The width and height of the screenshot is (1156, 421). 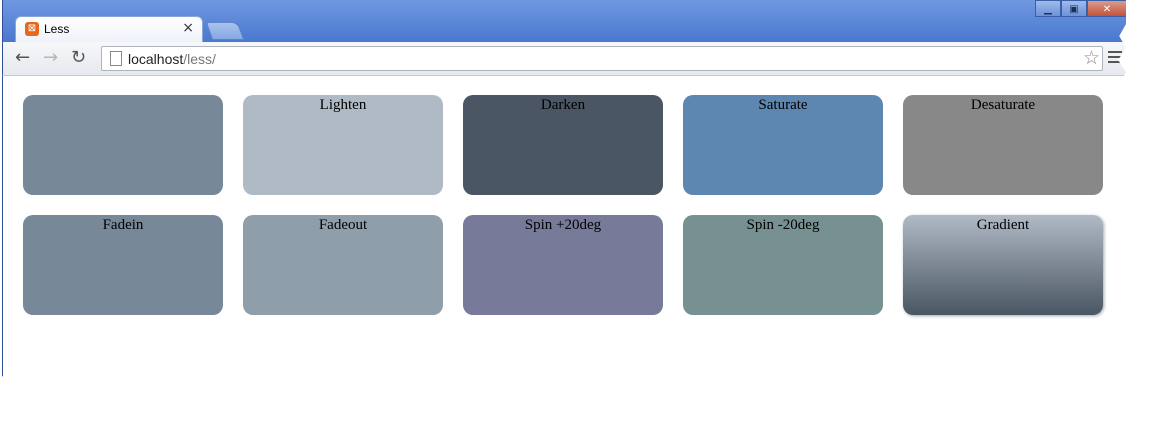 I want to click on address-bar: localhost/less/ ☆, so click(x=602, y=58).